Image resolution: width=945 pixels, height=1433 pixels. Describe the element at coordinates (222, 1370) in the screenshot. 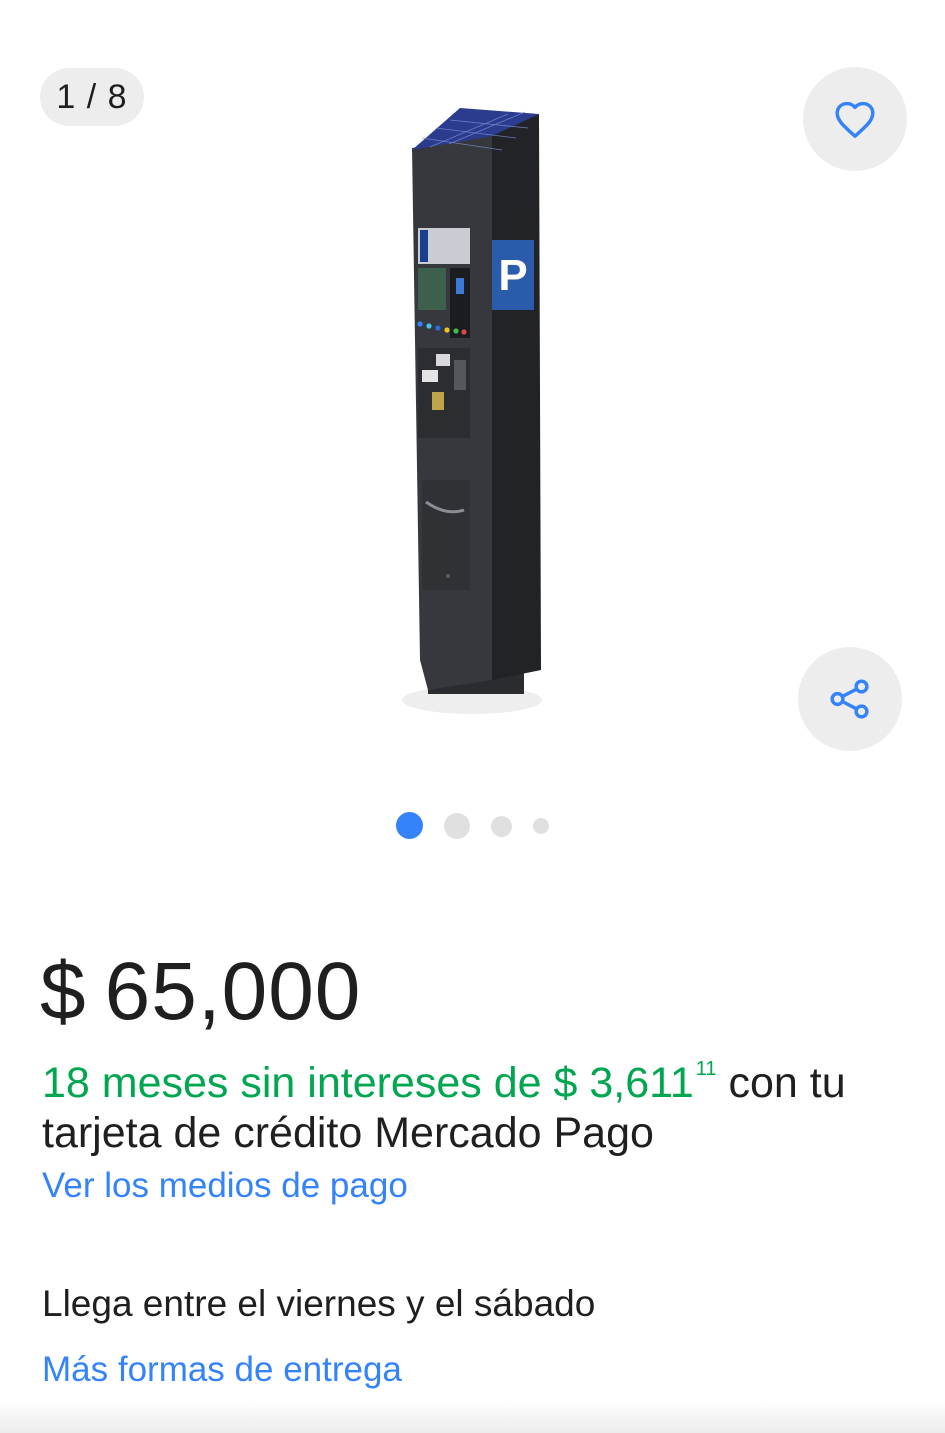

I see `more-delivery-options-link: Más formas de entrega` at that location.